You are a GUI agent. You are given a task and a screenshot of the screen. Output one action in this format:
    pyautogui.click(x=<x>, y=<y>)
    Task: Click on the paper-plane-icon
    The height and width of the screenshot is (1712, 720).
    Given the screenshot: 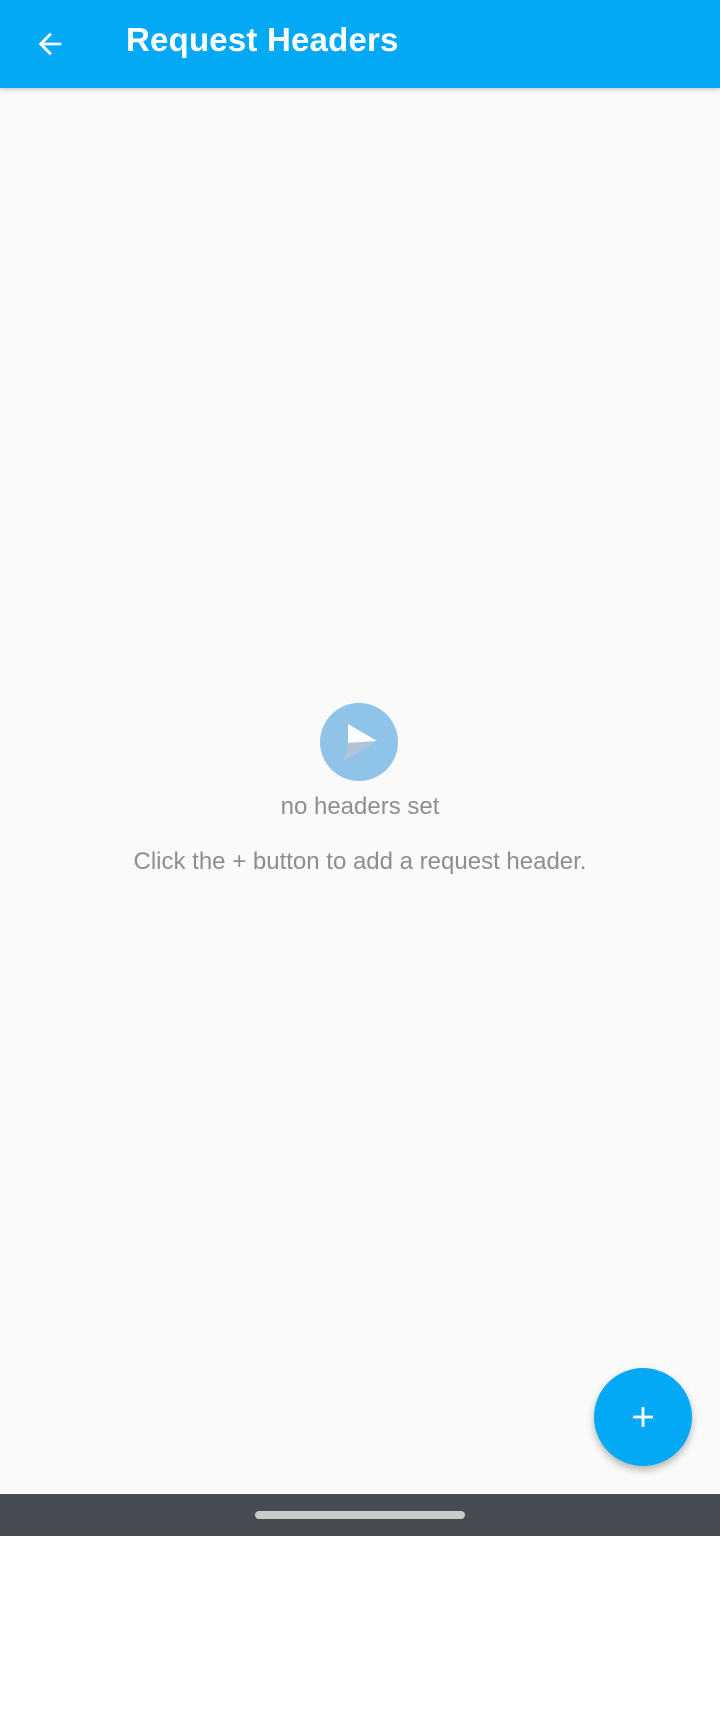 What is the action you would take?
    pyautogui.click(x=359, y=742)
    